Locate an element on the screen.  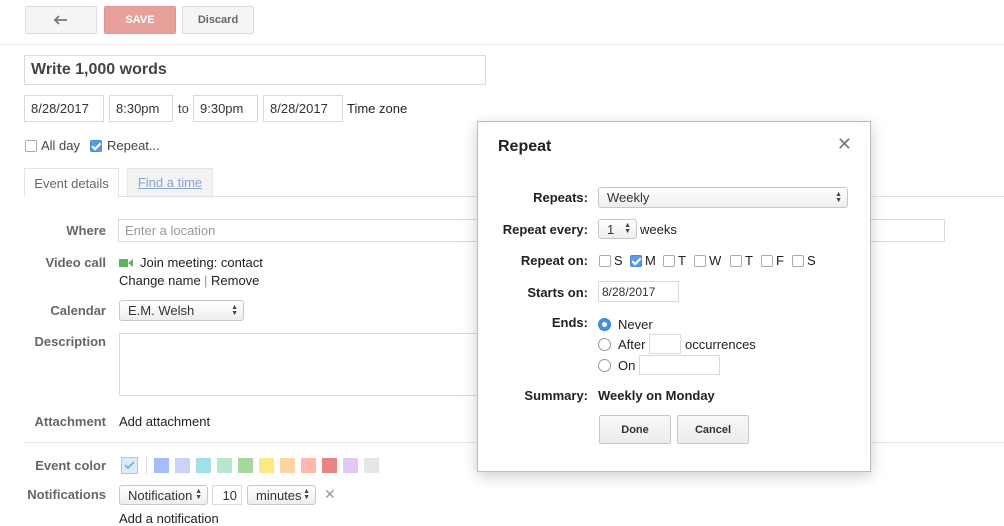
event-color-default-swatch is located at coordinates (129, 465).